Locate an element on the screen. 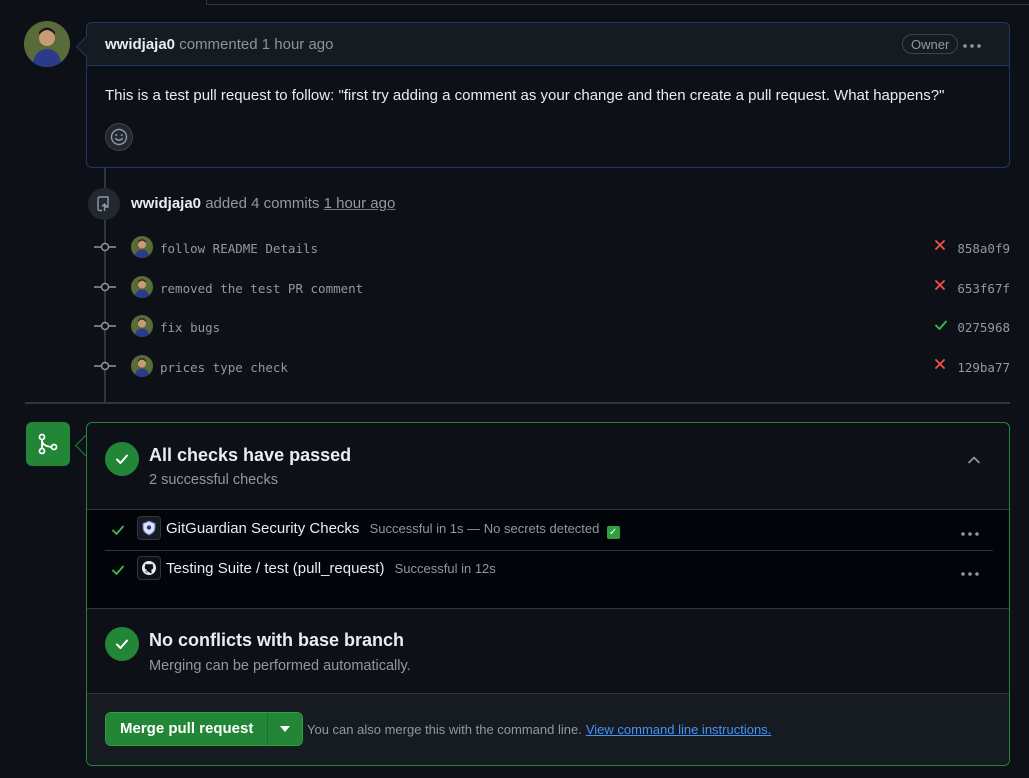 The image size is (1029, 778). commit-sha: 0275968 is located at coordinates (983, 327).